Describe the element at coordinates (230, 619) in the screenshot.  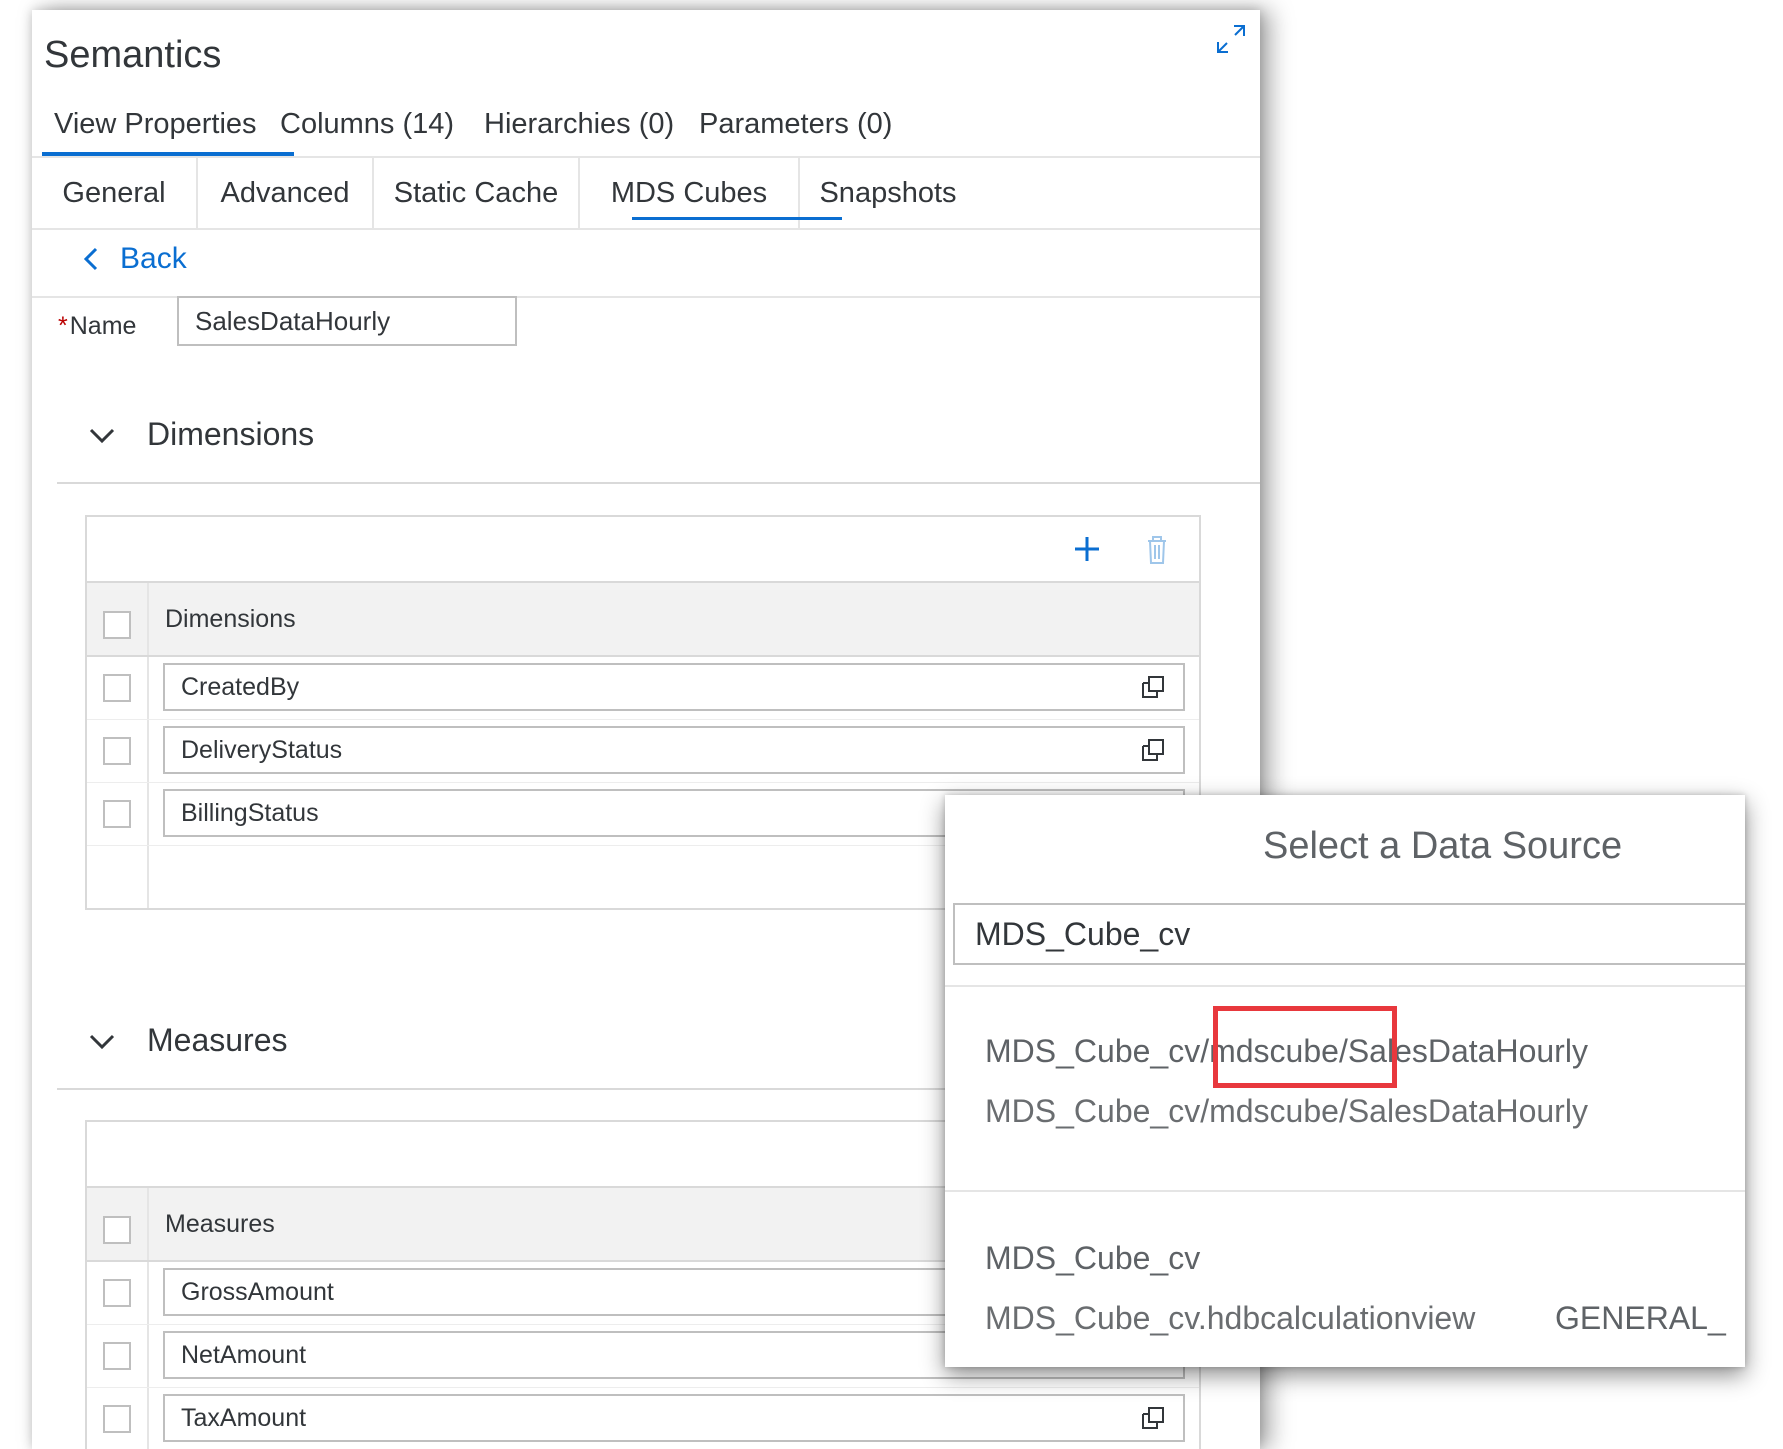
I see `dimensions-column-header: Dimensions` at that location.